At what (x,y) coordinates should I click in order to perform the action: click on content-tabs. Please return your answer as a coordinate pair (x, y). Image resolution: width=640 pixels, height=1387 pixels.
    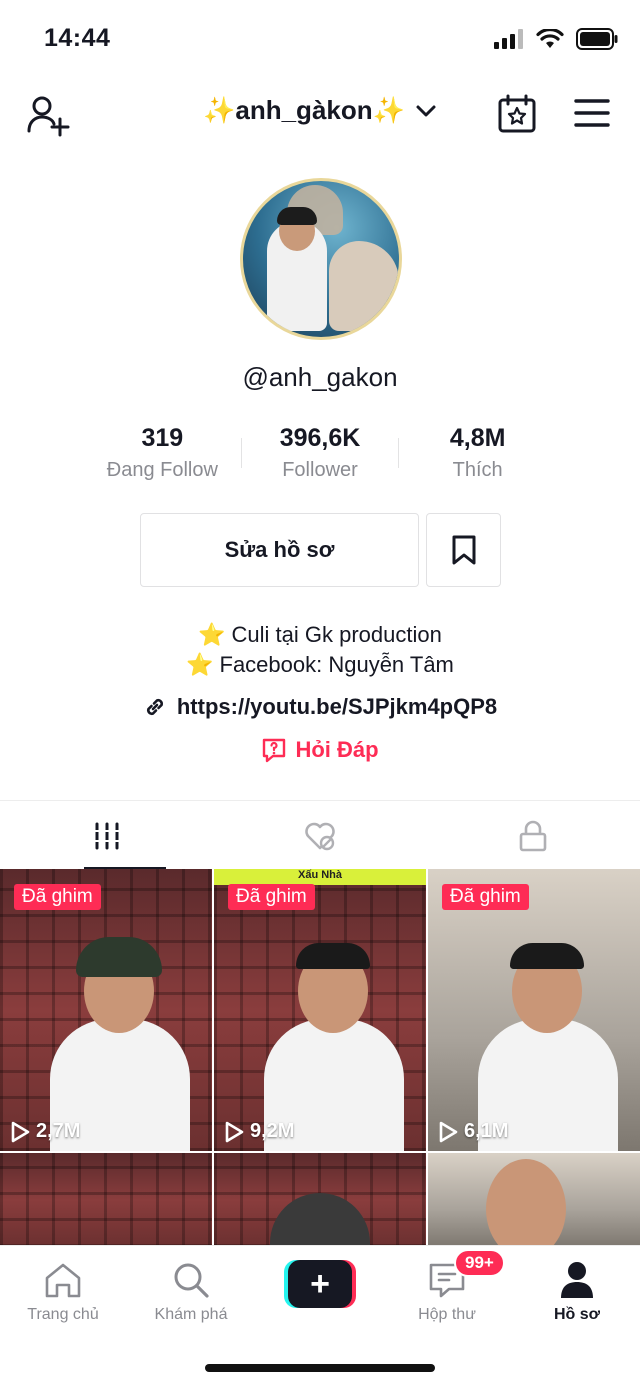
    Looking at the image, I should click on (320, 835).